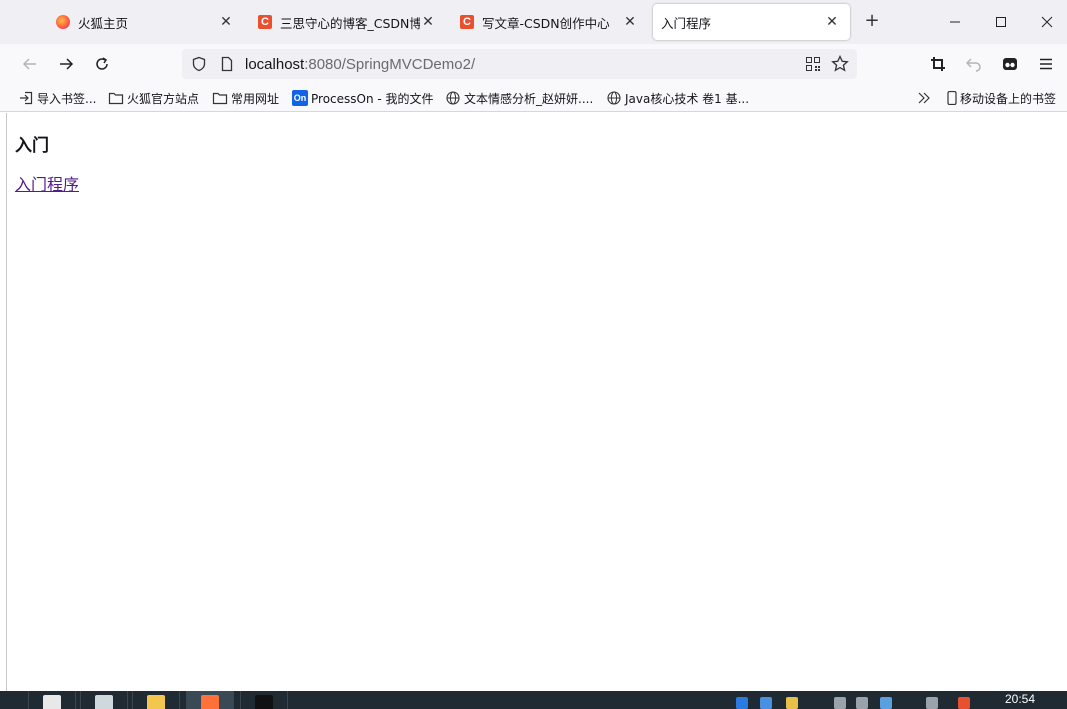  I want to click on tab-title: 入门程序, so click(686, 23).